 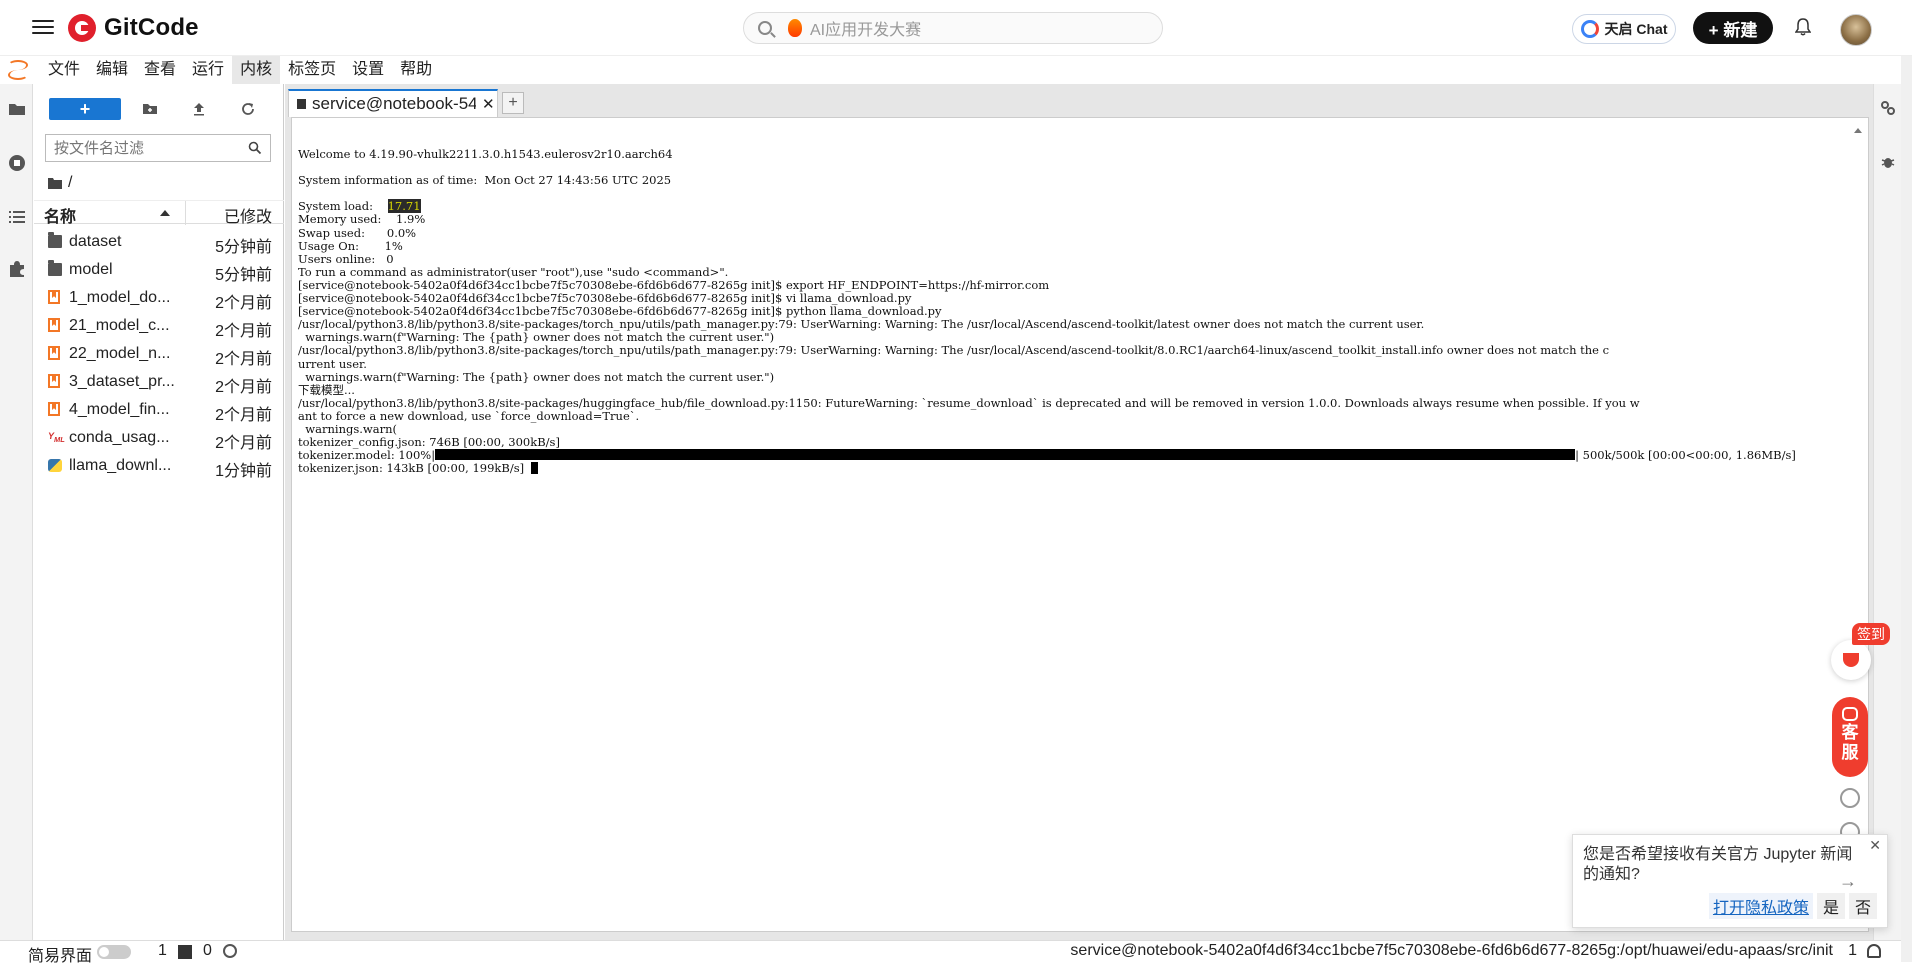 What do you see at coordinates (16, 512) in the screenshot?
I see `left-sidebar-rail` at bounding box center [16, 512].